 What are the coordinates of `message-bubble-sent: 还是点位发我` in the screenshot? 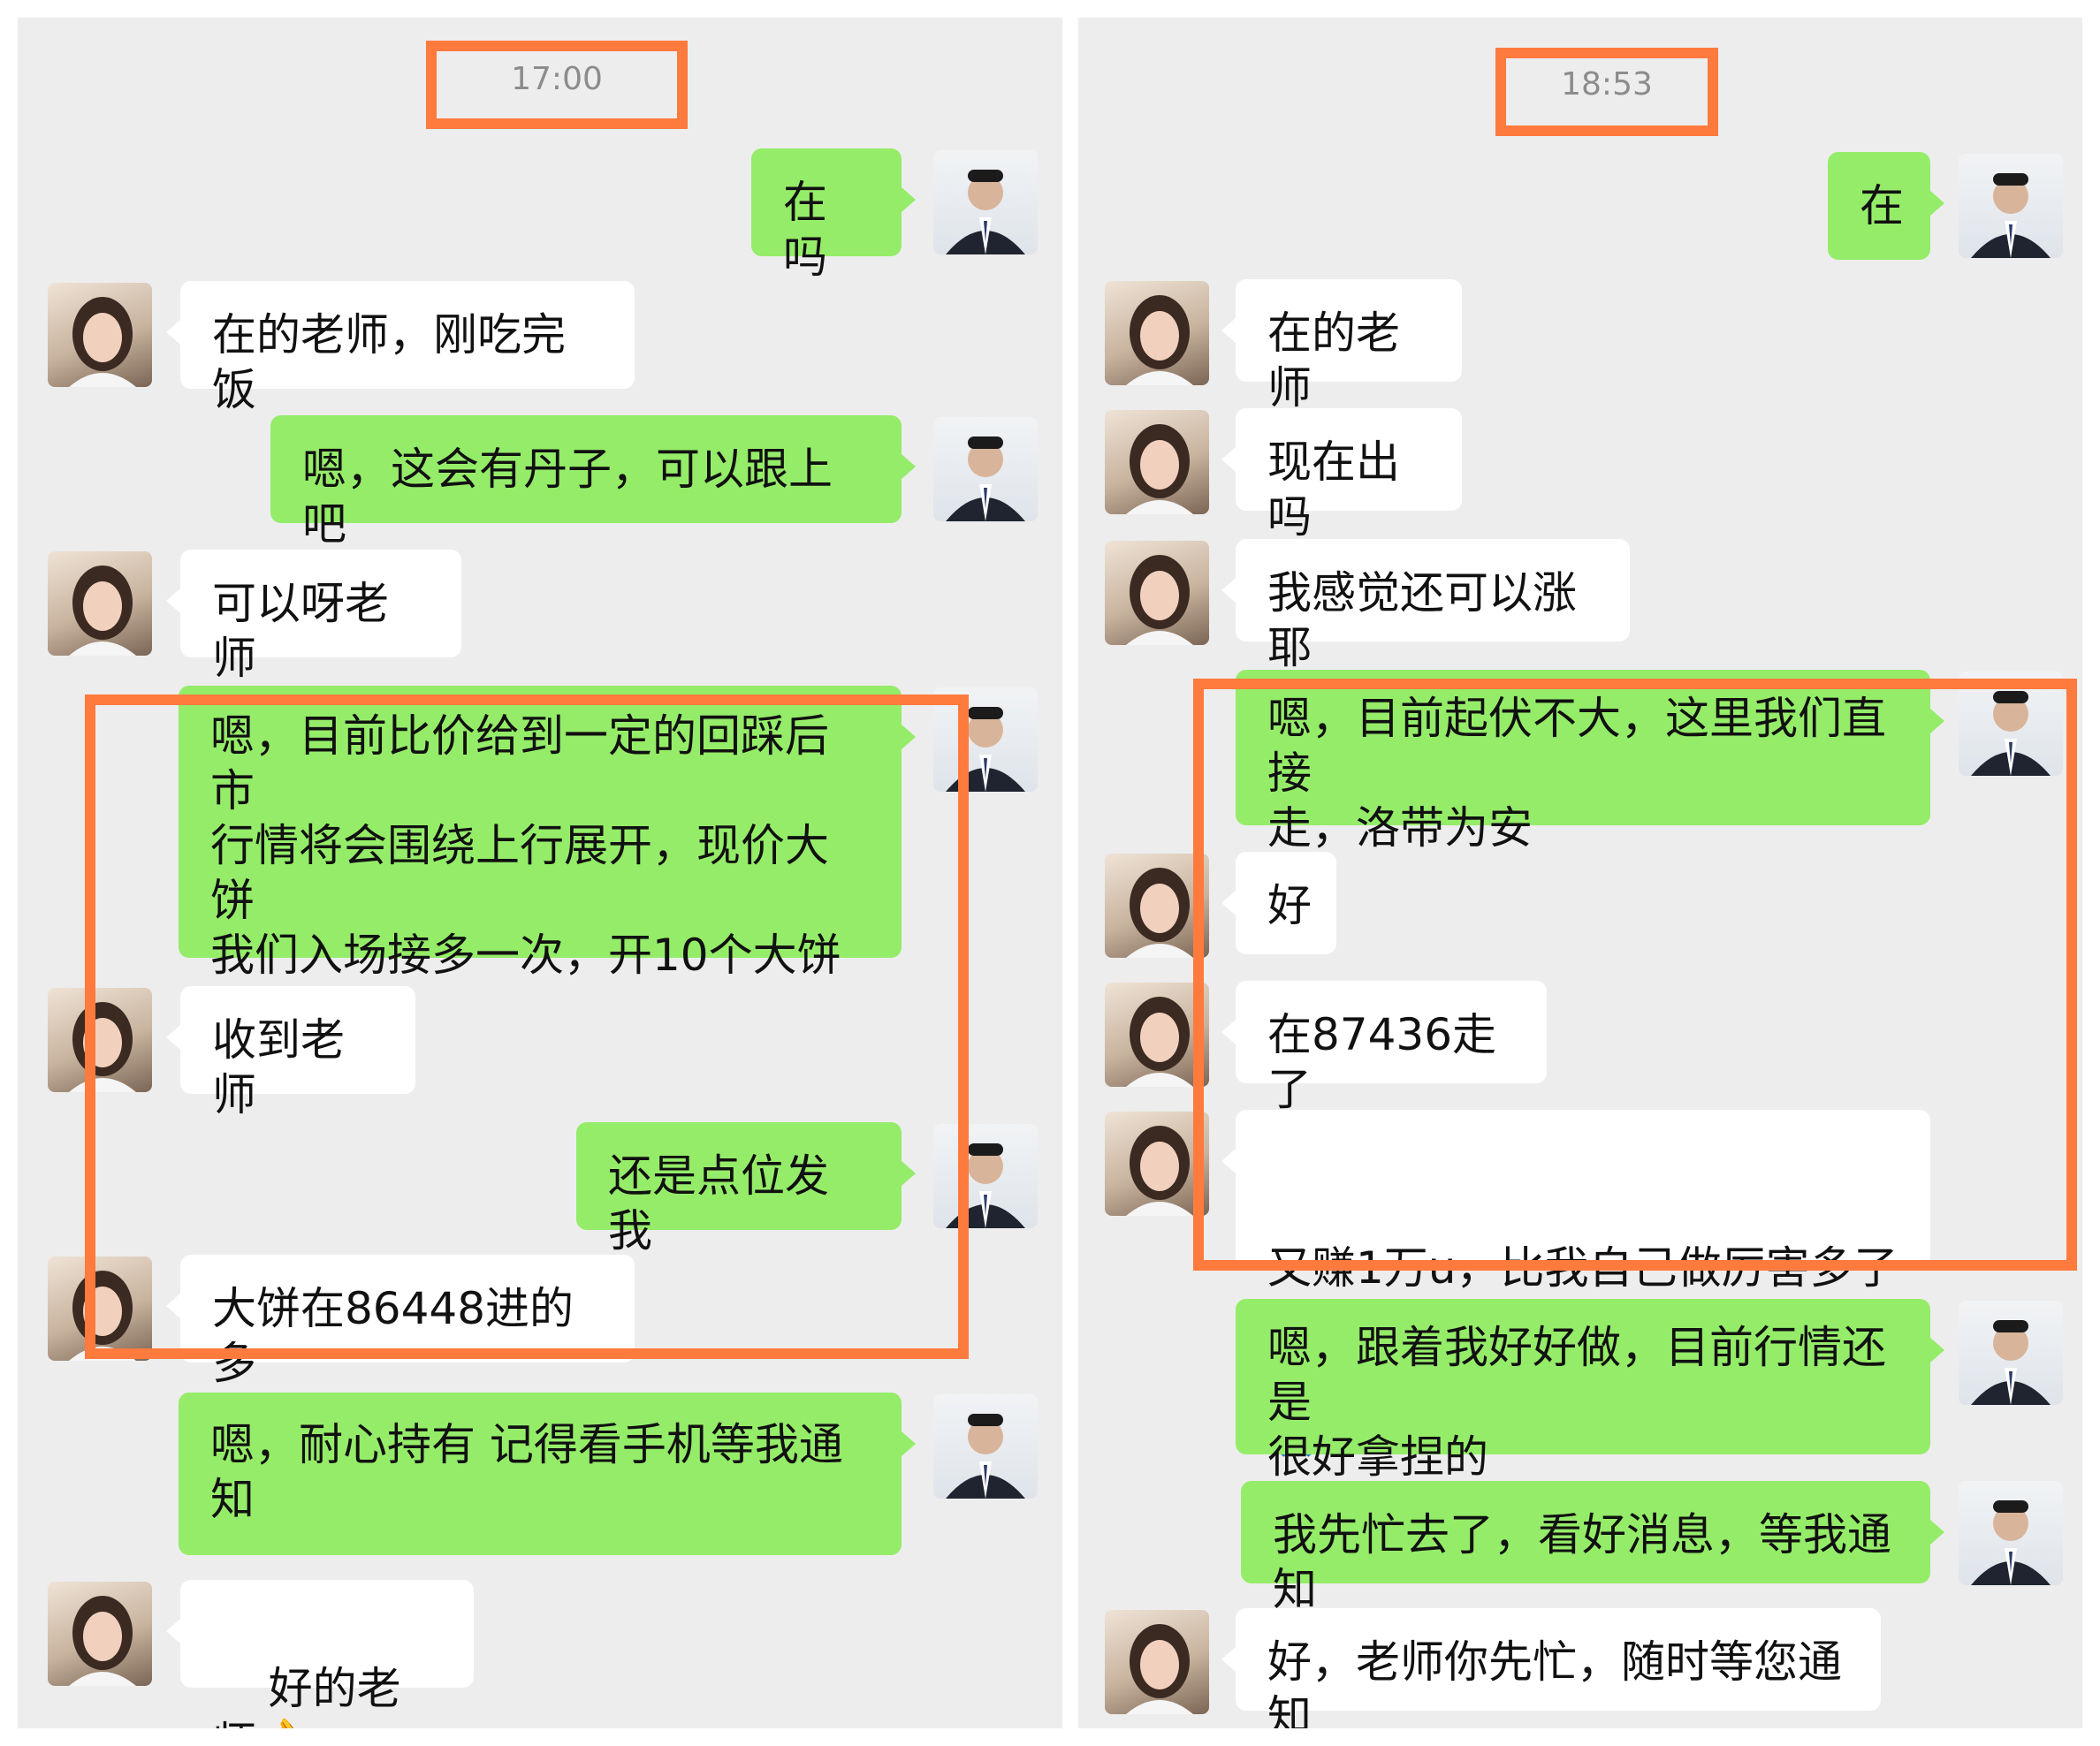 It's located at (746, 1189).